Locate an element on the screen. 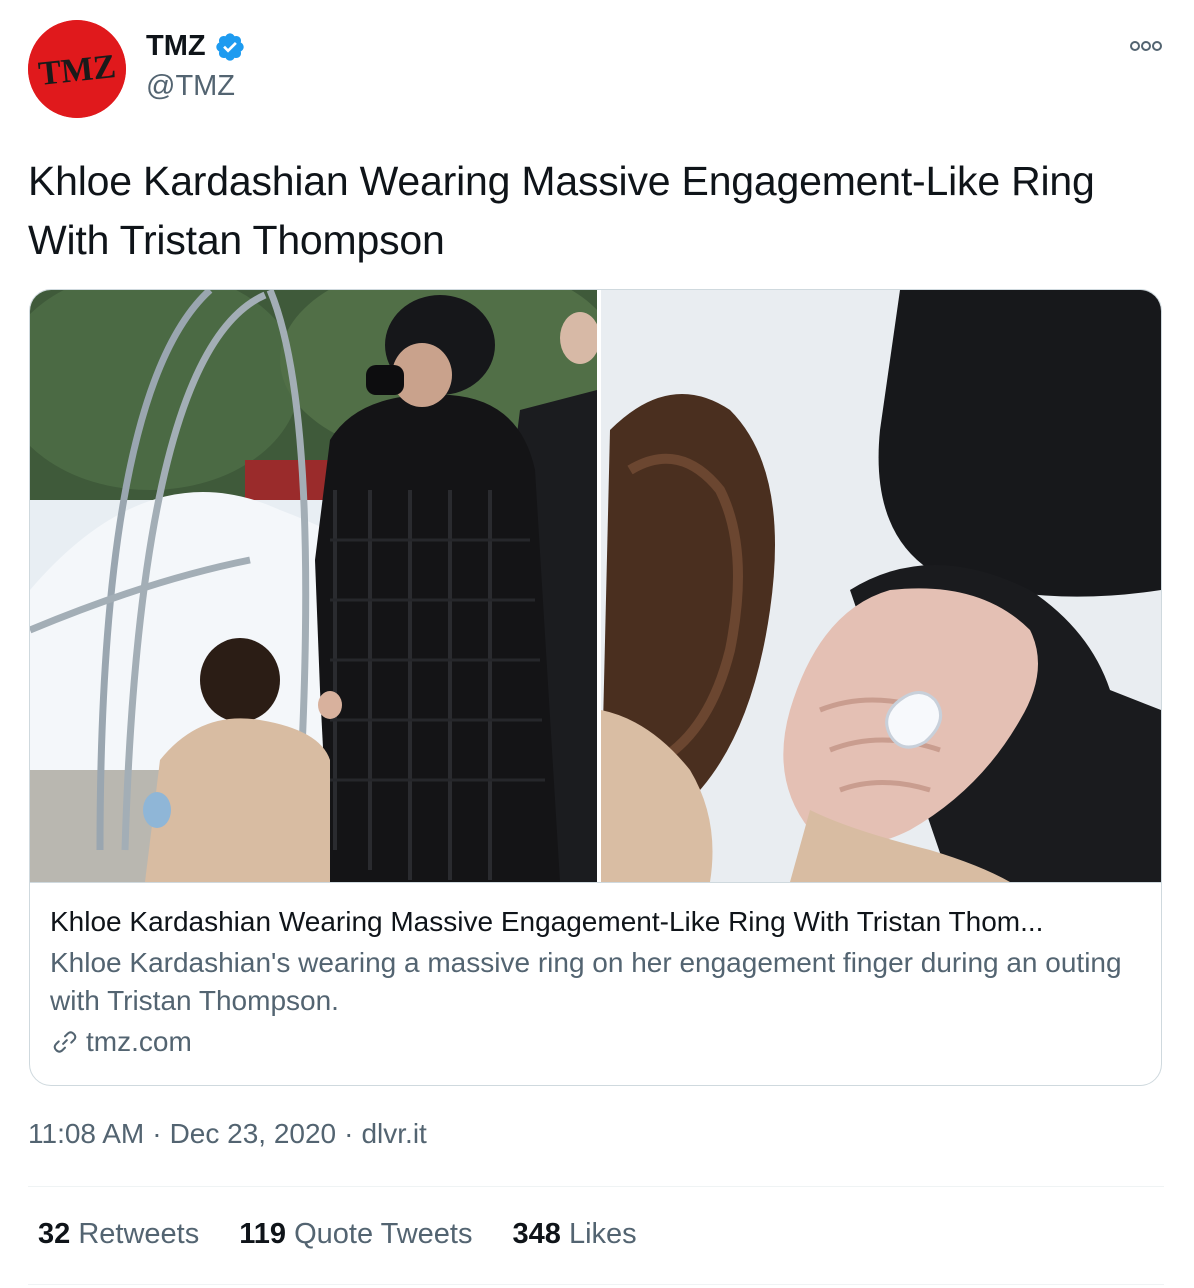 This screenshot has height=1288, width=1194. likes-stat: 348 Likes is located at coordinates (574, 1234).